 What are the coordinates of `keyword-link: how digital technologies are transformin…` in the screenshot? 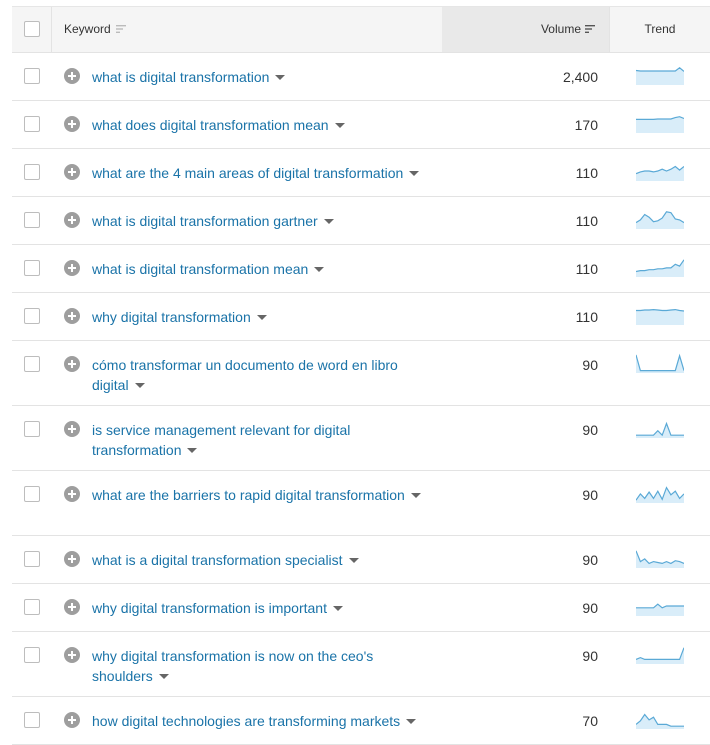 It's located at (262, 721).